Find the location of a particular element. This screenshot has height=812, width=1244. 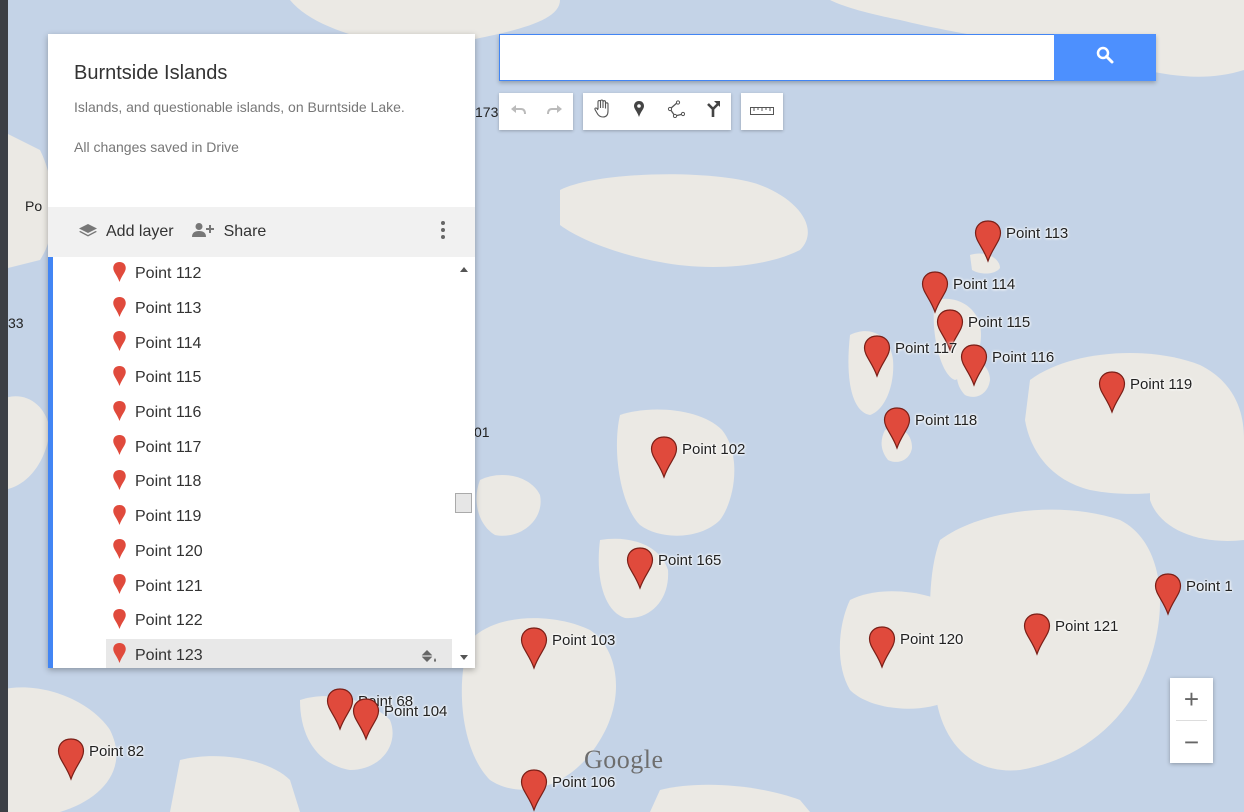

add-person-icon is located at coordinates (207, 232).